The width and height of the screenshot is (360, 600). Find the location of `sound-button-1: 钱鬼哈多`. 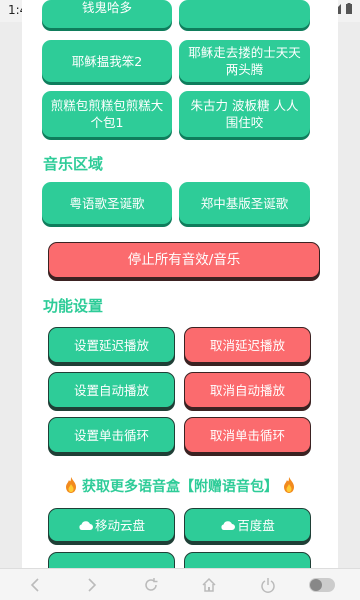

sound-button-1: 钱鬼哈多 is located at coordinates (107, 14).